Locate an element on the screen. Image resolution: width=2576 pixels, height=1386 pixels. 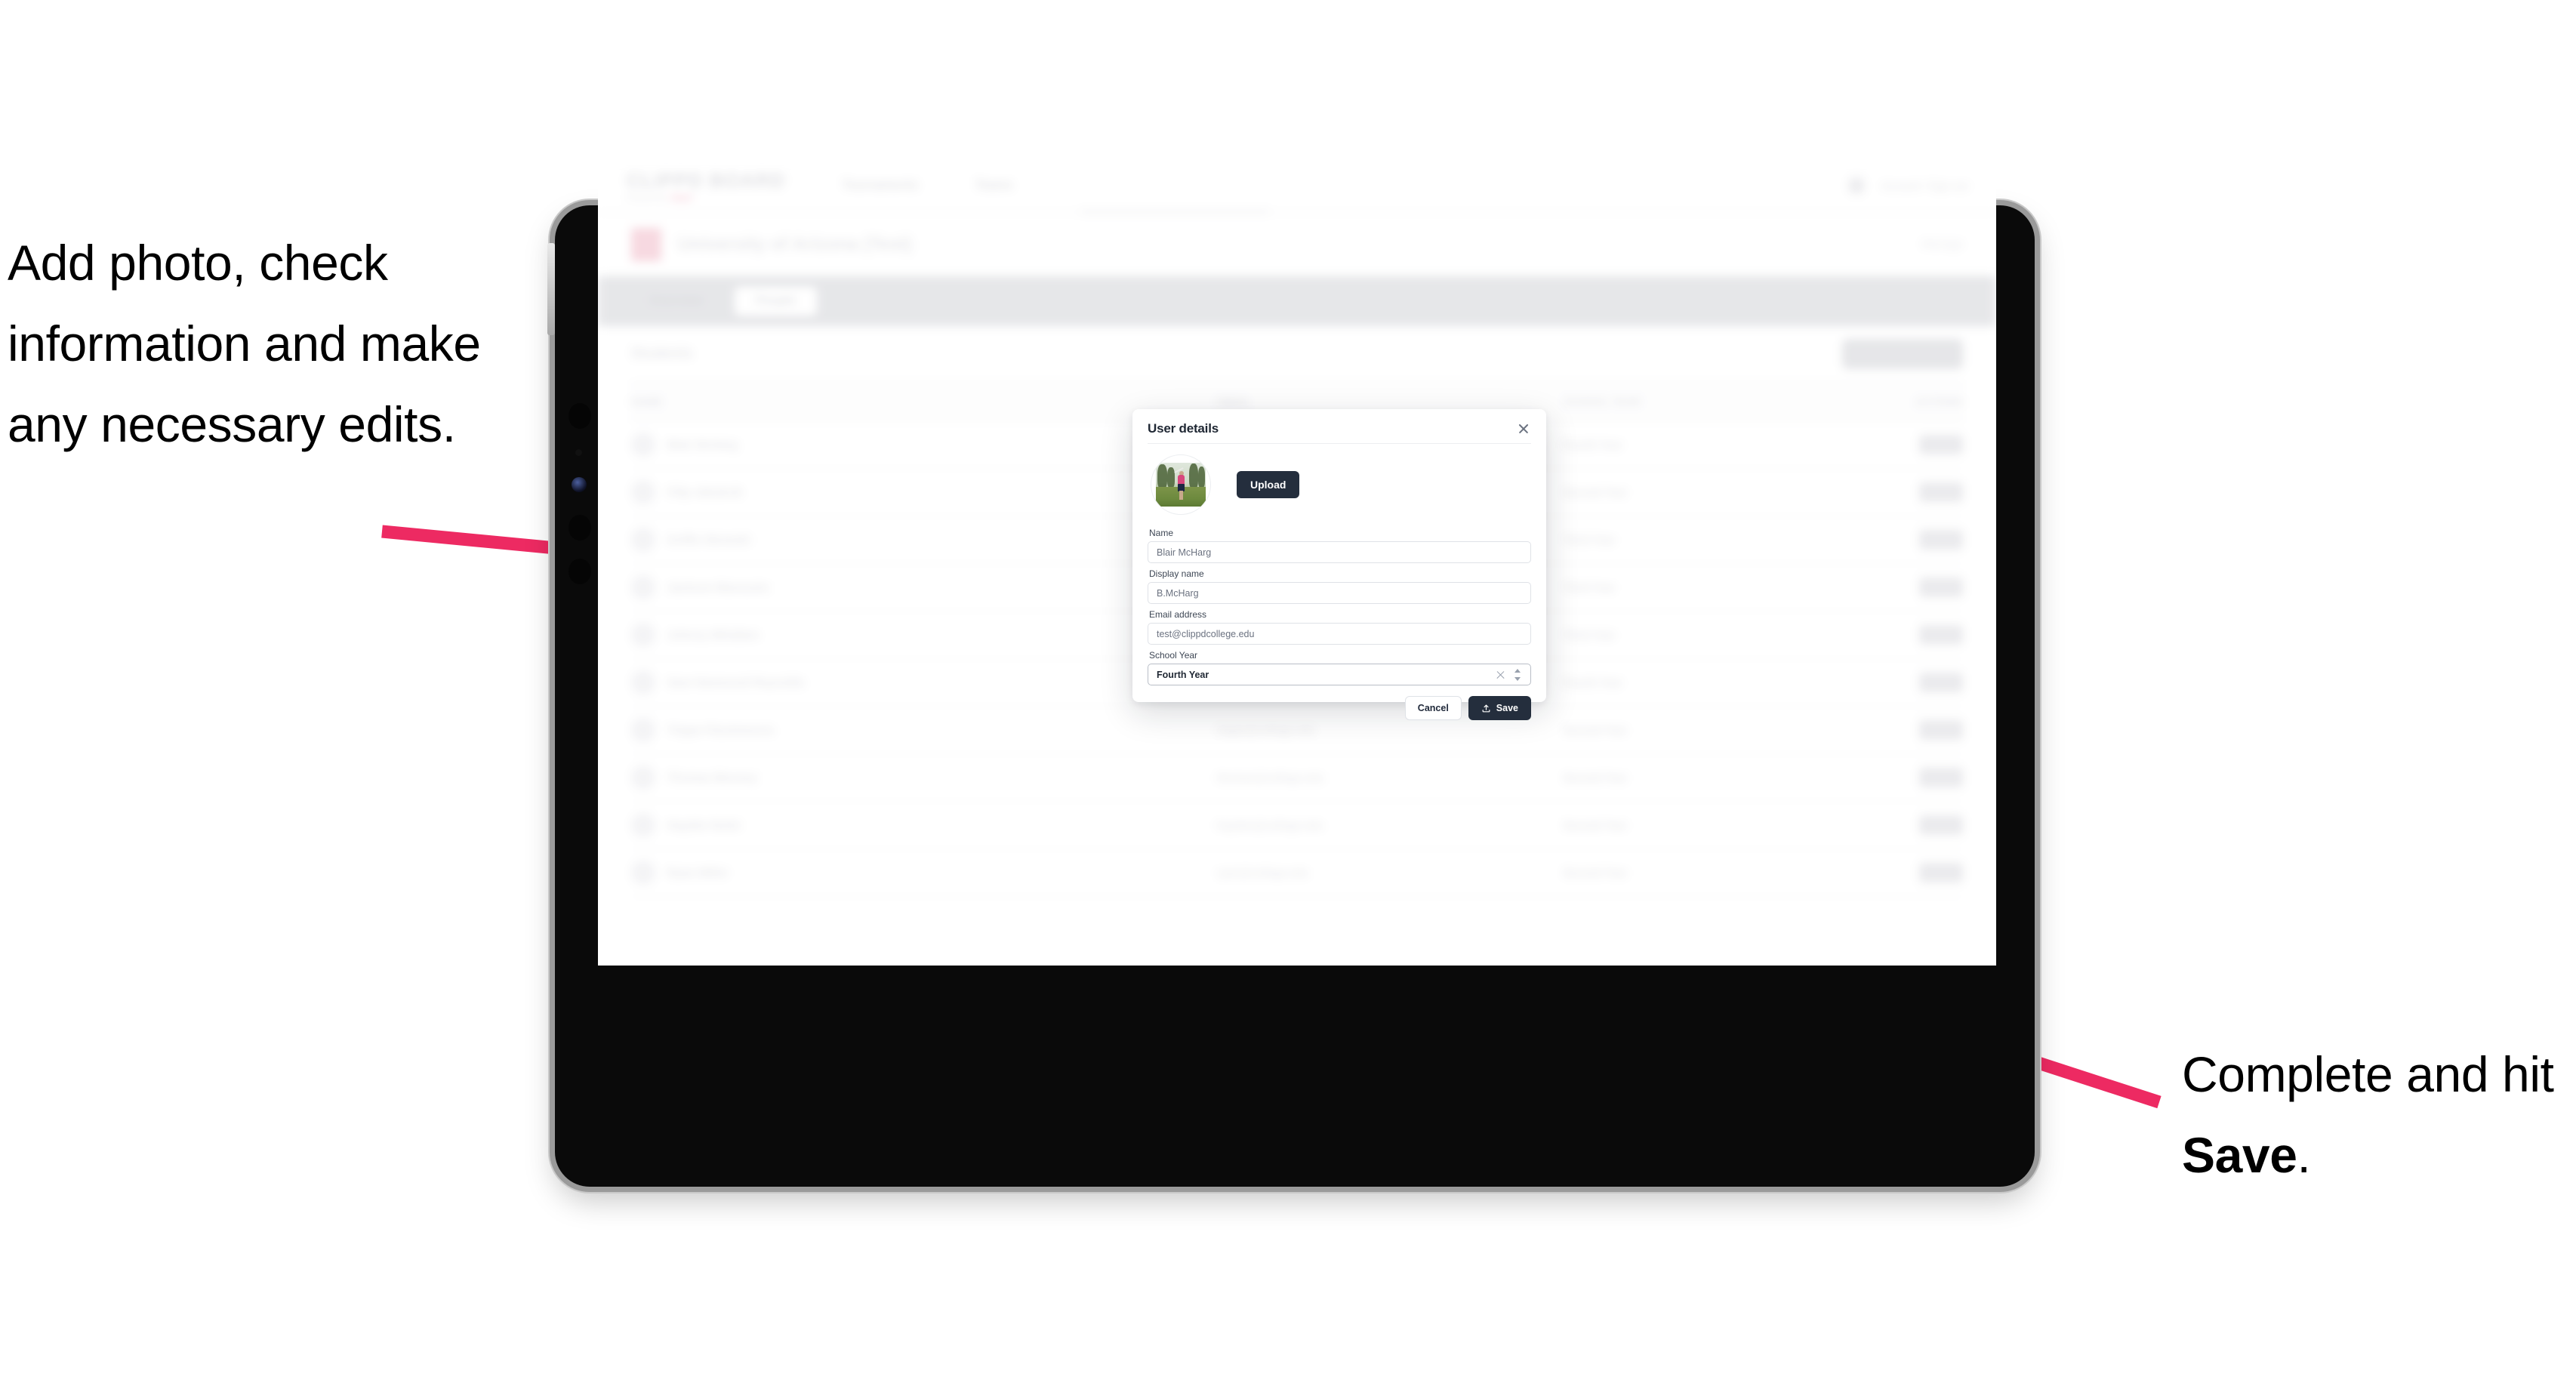
column-header-name: NAME is located at coordinates (647, 402).